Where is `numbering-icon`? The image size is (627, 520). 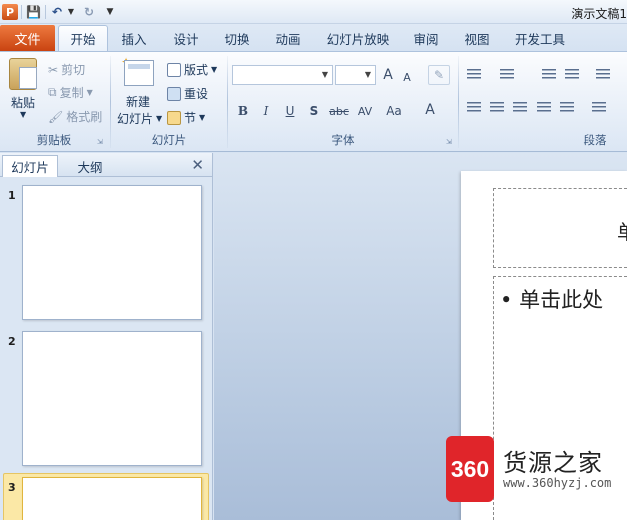
numbering-icon is located at coordinates (508, 76).